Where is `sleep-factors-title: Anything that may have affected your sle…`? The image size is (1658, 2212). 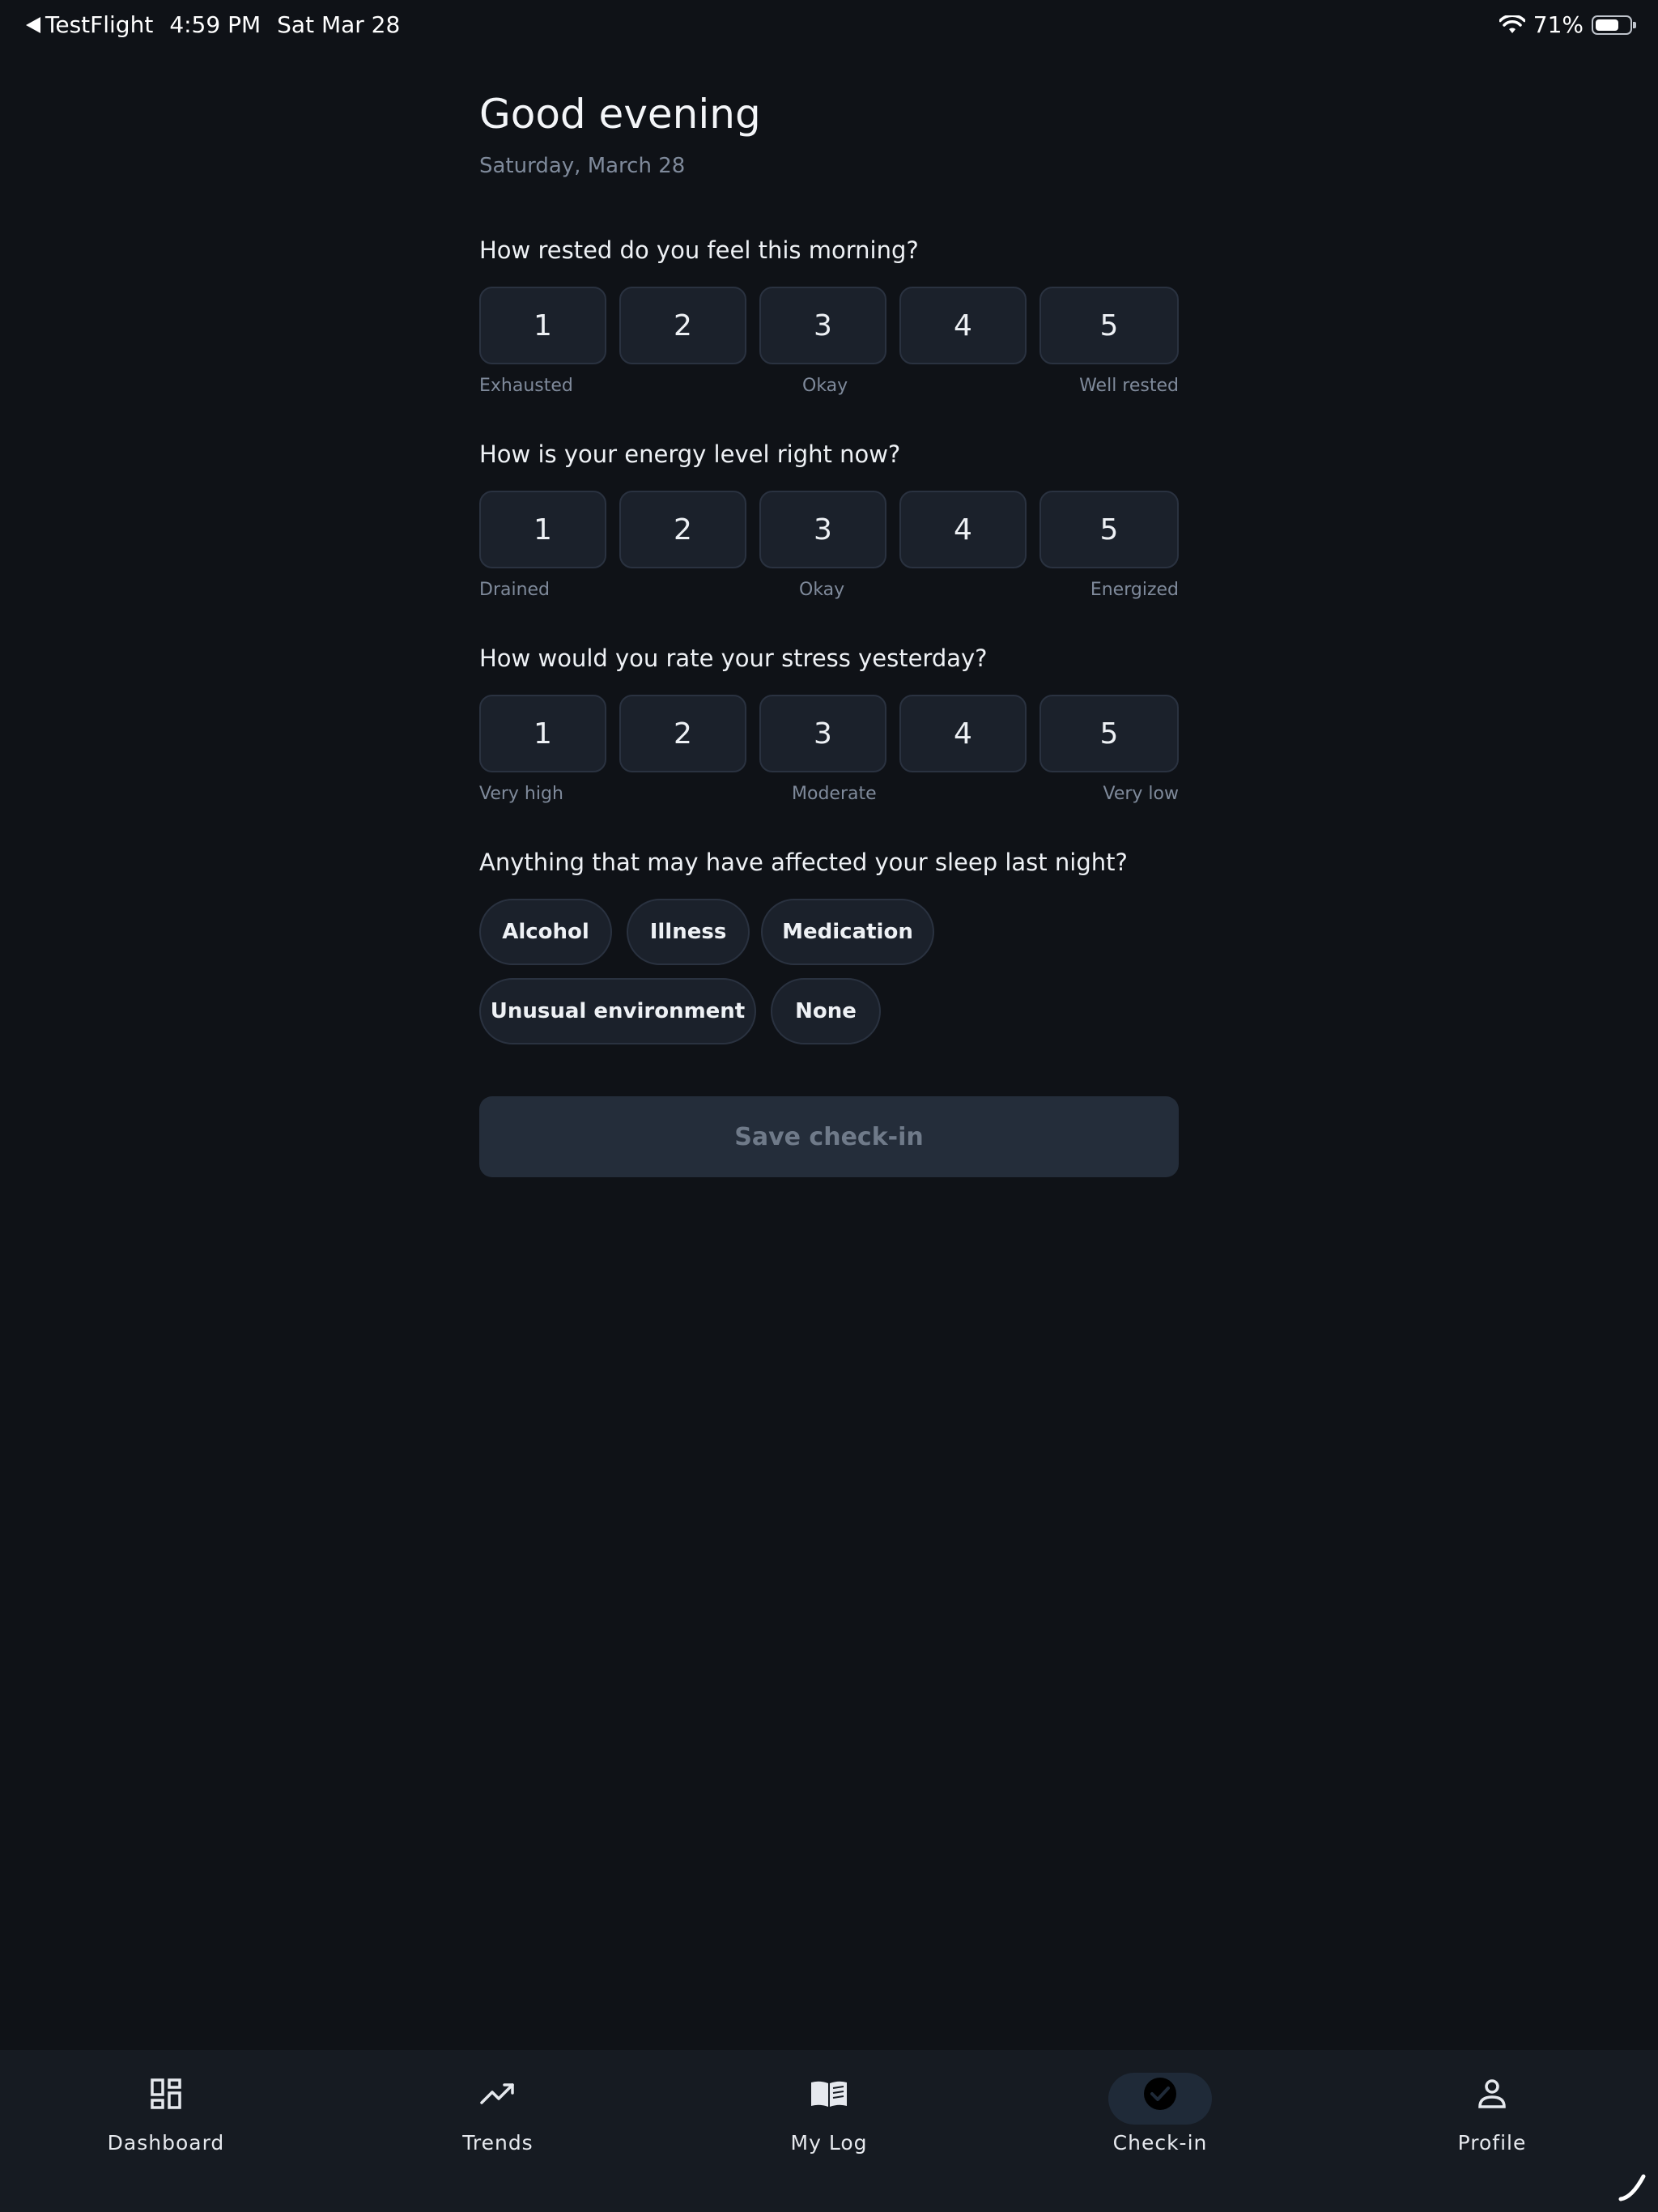
sleep-factors-title: Anything that may have affected your sle… is located at coordinates (803, 862).